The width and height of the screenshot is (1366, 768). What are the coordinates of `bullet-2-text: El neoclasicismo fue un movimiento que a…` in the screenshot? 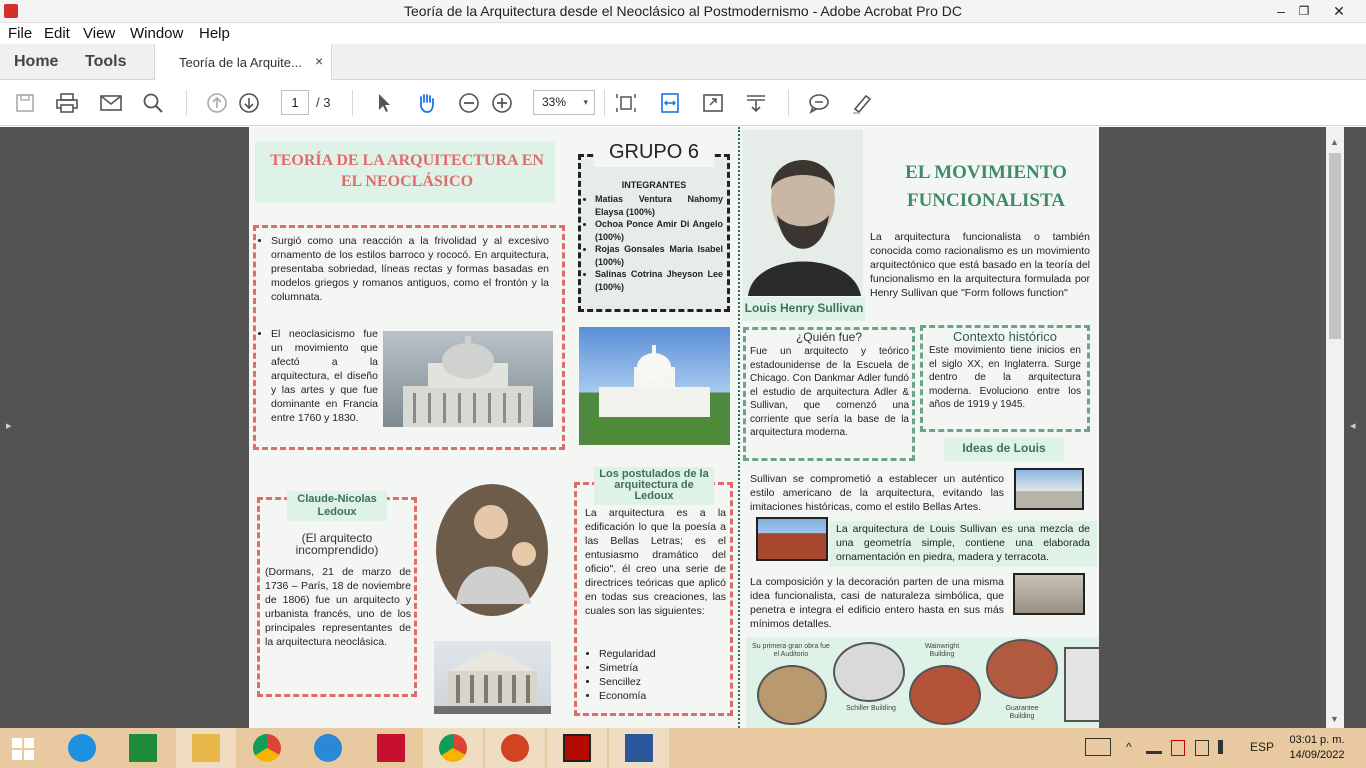 It's located at (324, 376).